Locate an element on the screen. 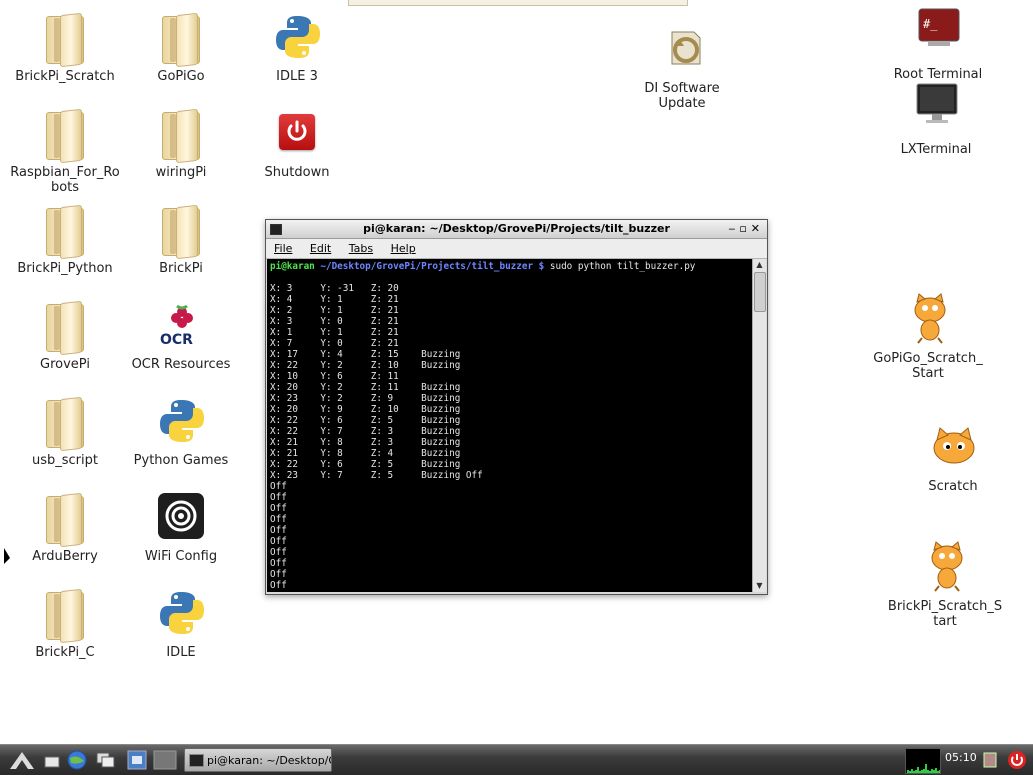 This screenshot has width=1033, height=775. scroll-up-icon: ▲ is located at coordinates (759, 265).